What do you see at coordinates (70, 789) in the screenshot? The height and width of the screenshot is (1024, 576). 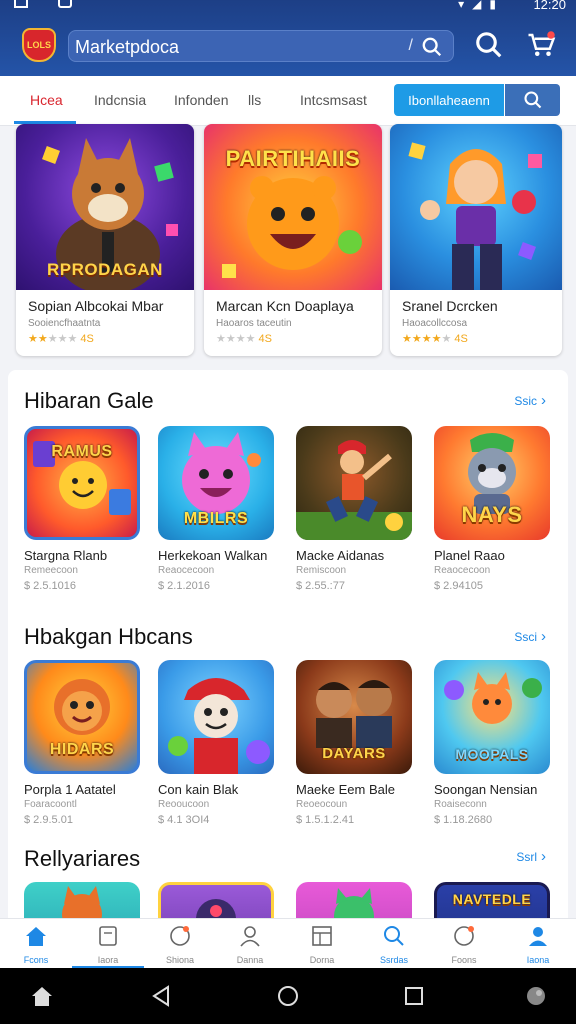 I see `app-name: Porpla 1 Aatatel` at bounding box center [70, 789].